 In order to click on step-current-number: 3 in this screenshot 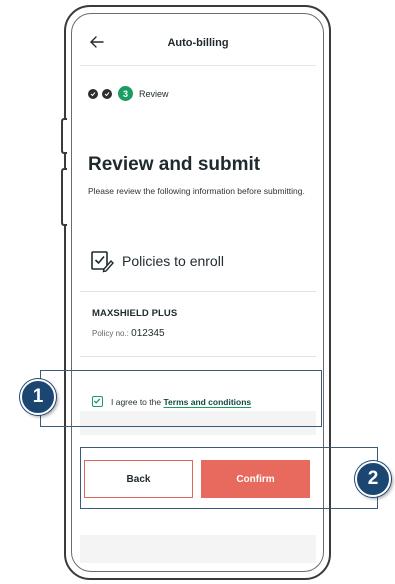, I will do `click(125, 93)`.